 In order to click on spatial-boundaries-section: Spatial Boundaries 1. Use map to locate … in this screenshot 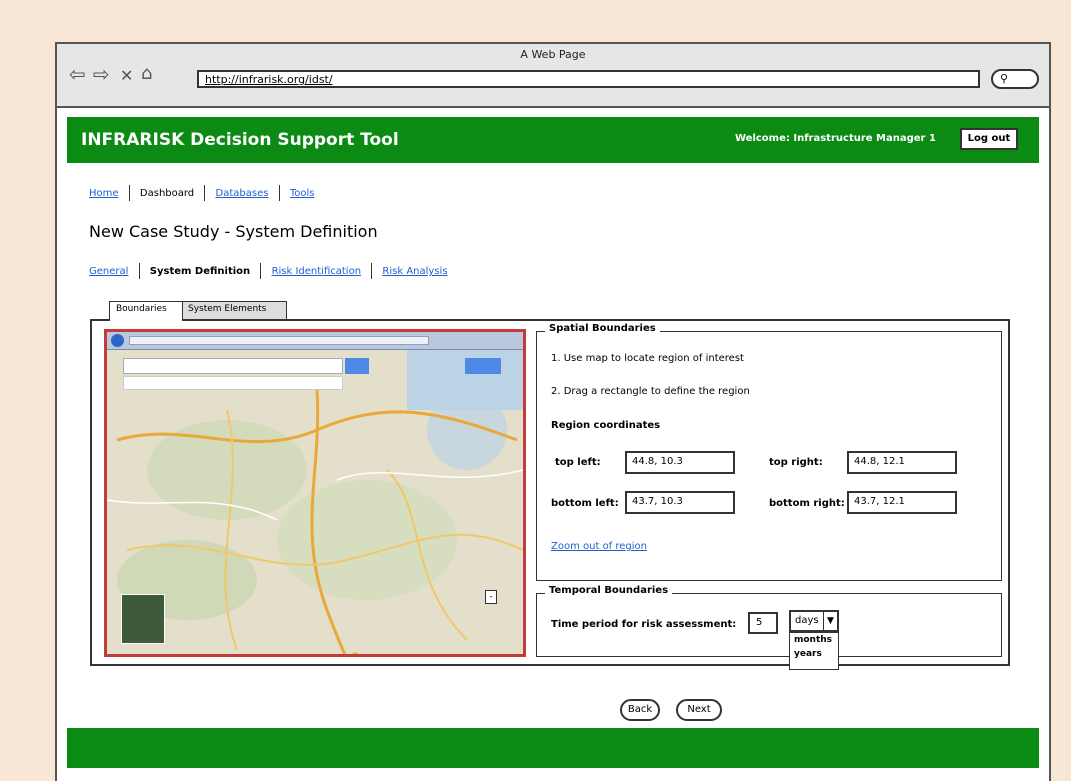, I will do `click(769, 452)`.